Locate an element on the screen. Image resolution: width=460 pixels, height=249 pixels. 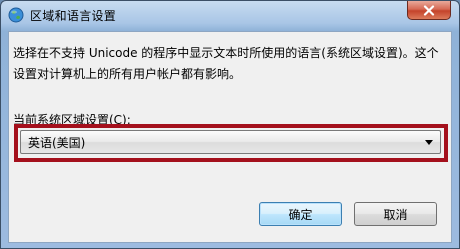
ok-button: 确定 is located at coordinates (300, 214).